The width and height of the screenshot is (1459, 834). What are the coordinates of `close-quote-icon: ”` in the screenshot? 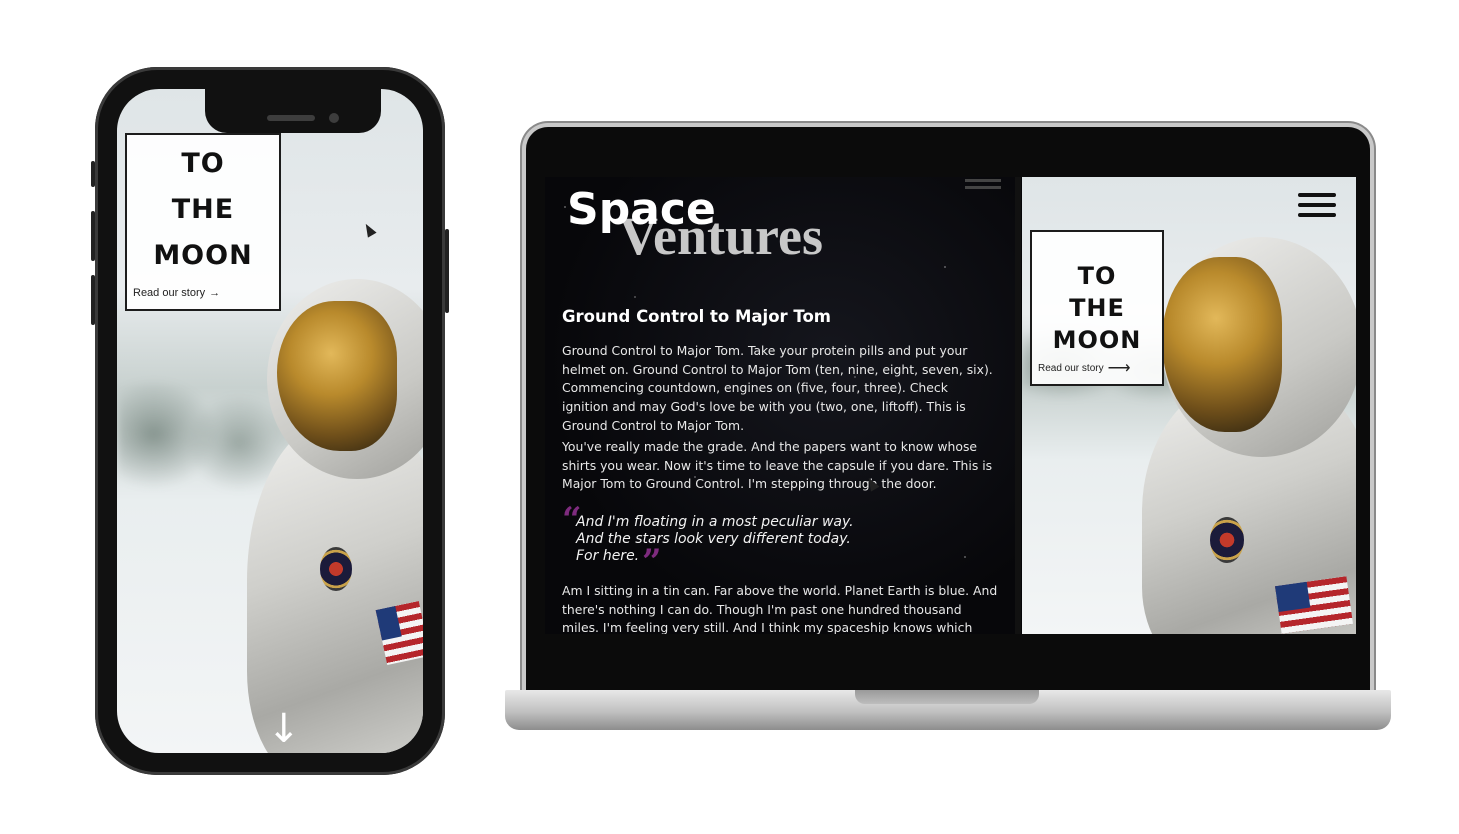 It's located at (652, 562).